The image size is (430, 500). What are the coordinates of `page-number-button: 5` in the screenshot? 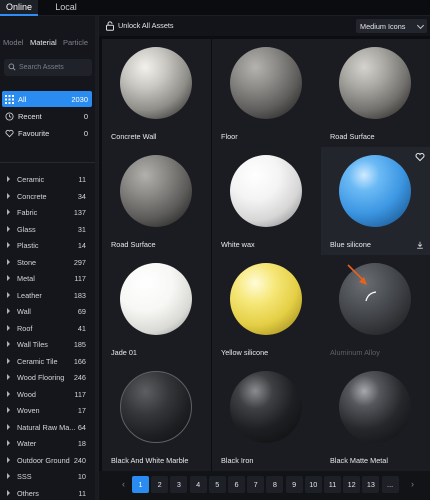 It's located at (217, 484).